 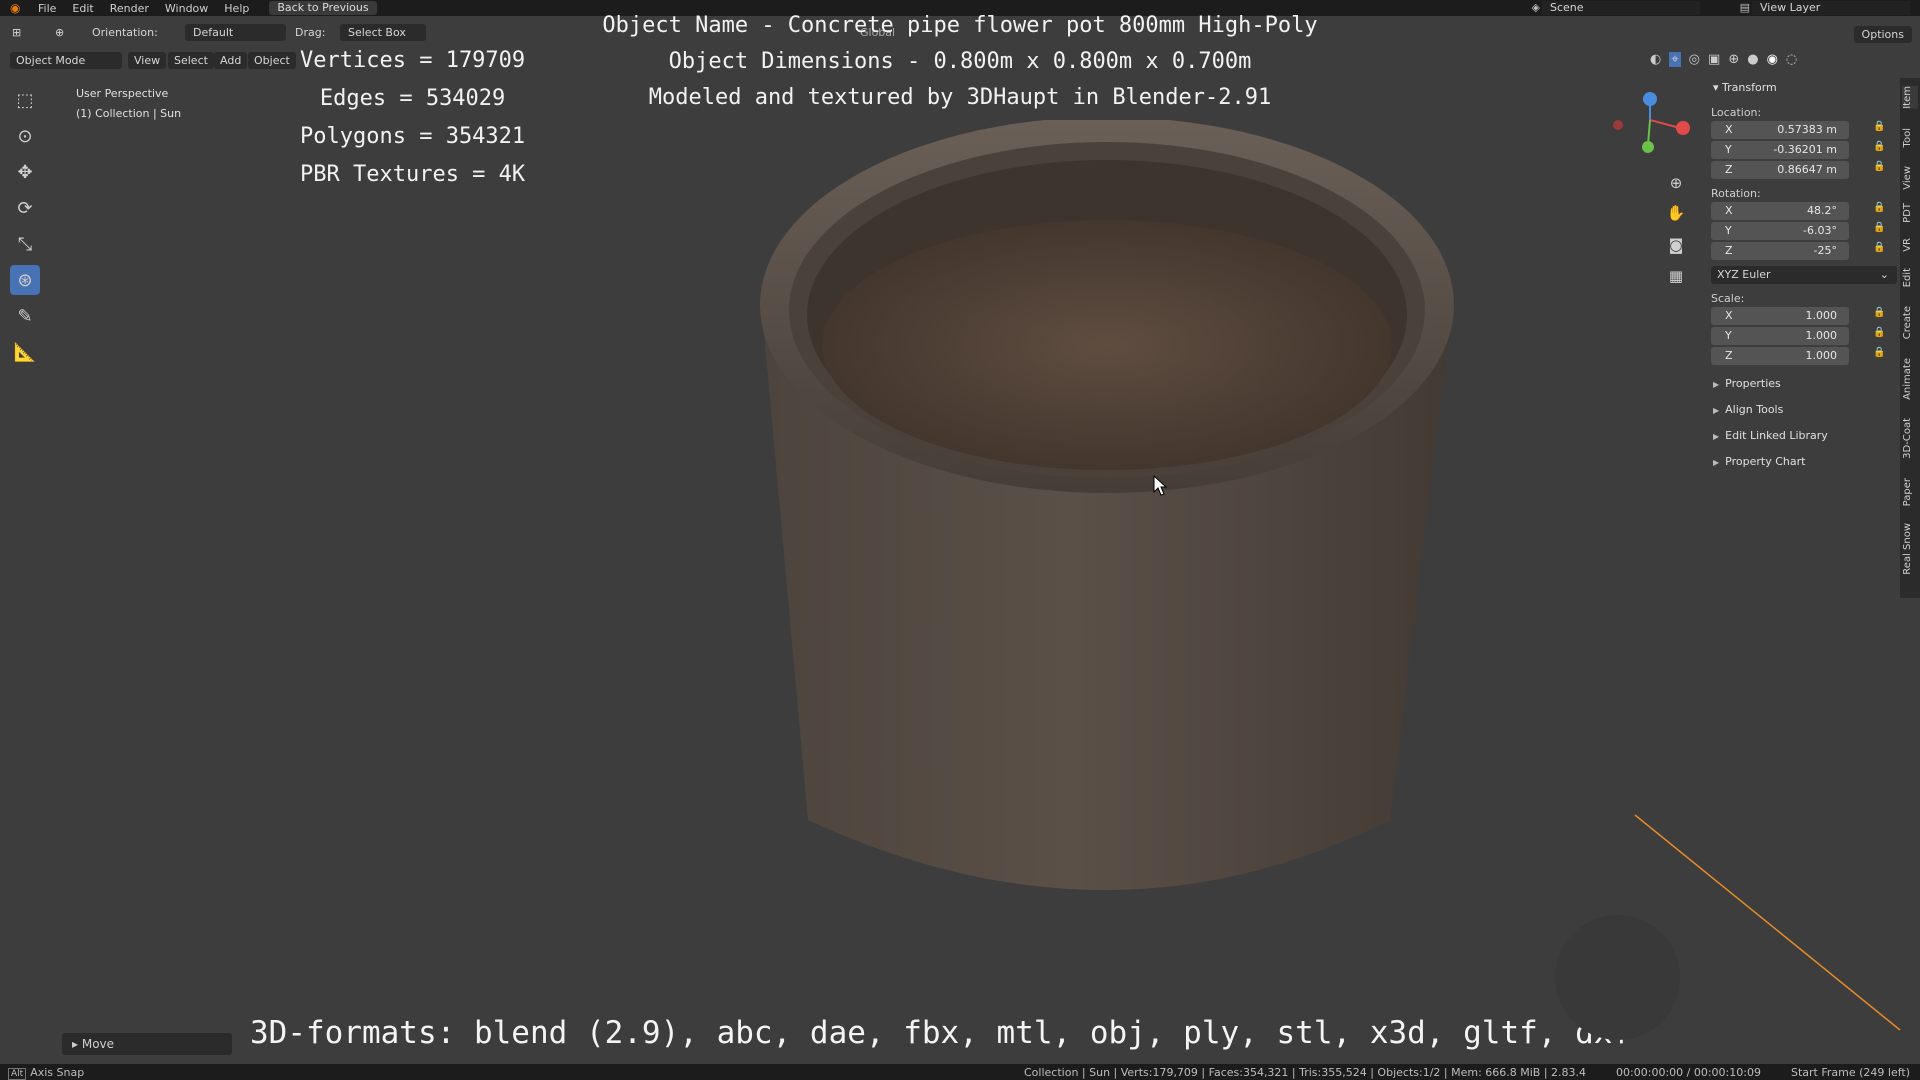 What do you see at coordinates (1910, 245) in the screenshot?
I see `tab-vr: VR` at bounding box center [1910, 245].